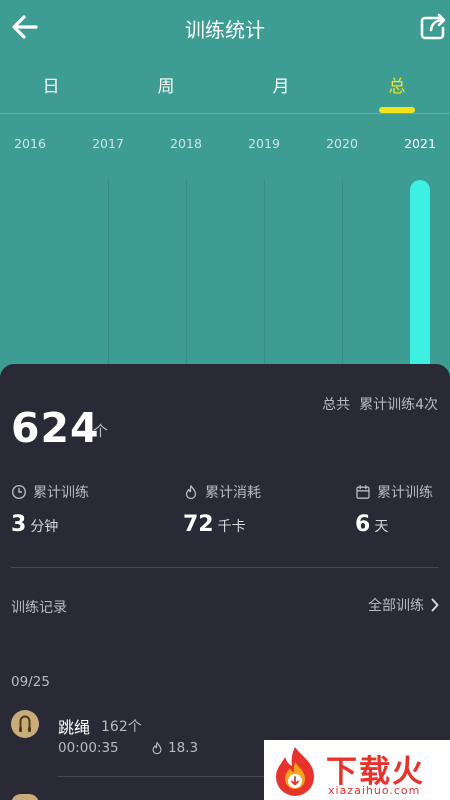  Describe the element at coordinates (25, 797) in the screenshot. I see `next-record-avatar` at that location.